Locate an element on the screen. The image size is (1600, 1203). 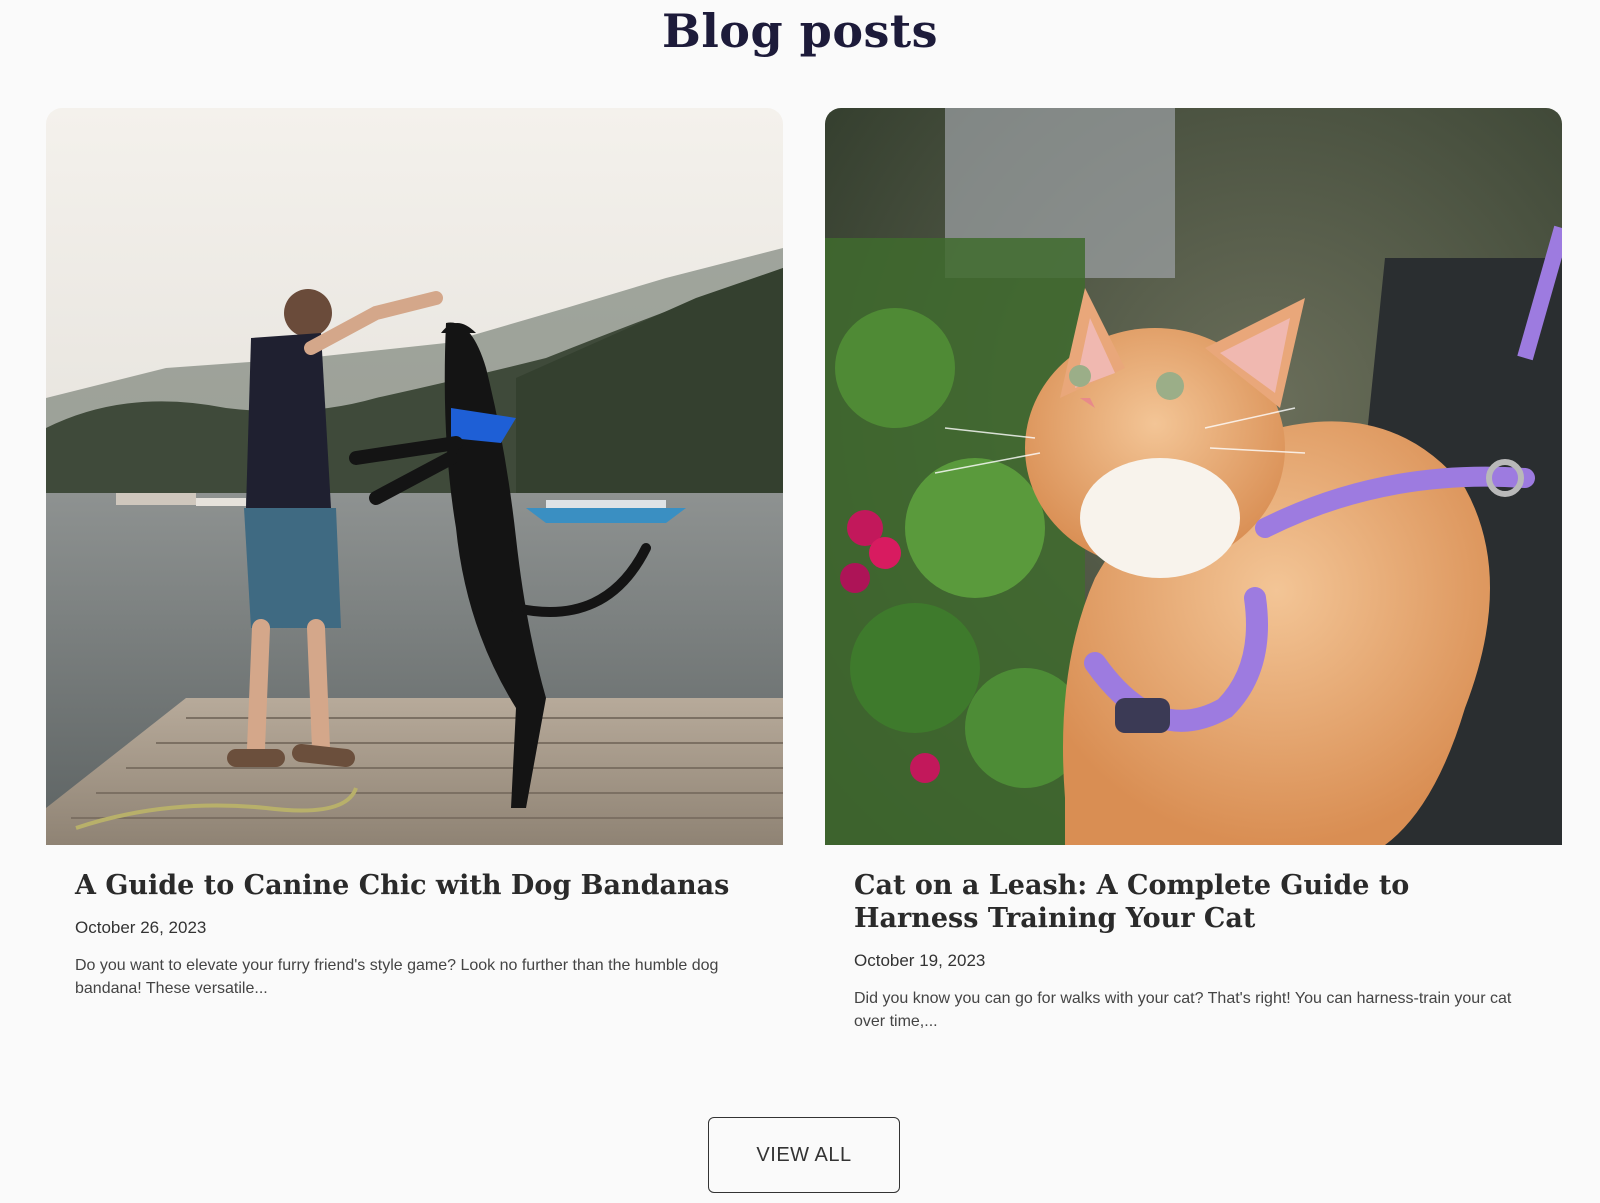
view-all-button: VIEW ALL is located at coordinates (804, 1155).